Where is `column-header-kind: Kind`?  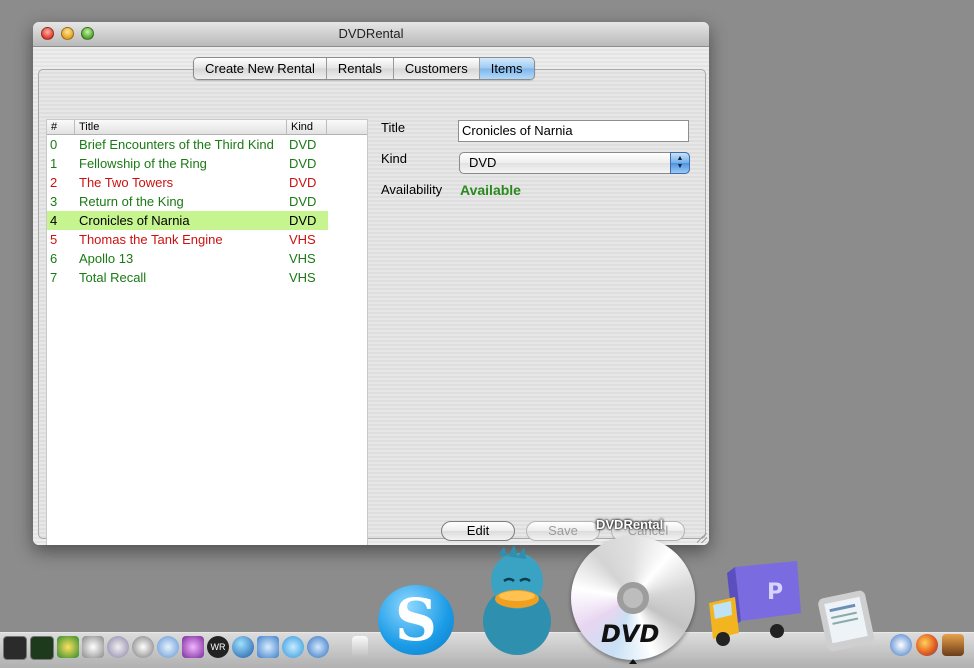
column-header-kind: Kind is located at coordinates (307, 127).